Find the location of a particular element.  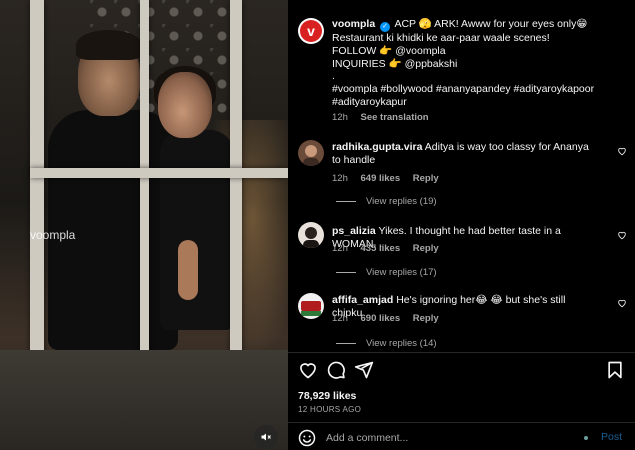

author-avatar: v is located at coordinates (311, 31).